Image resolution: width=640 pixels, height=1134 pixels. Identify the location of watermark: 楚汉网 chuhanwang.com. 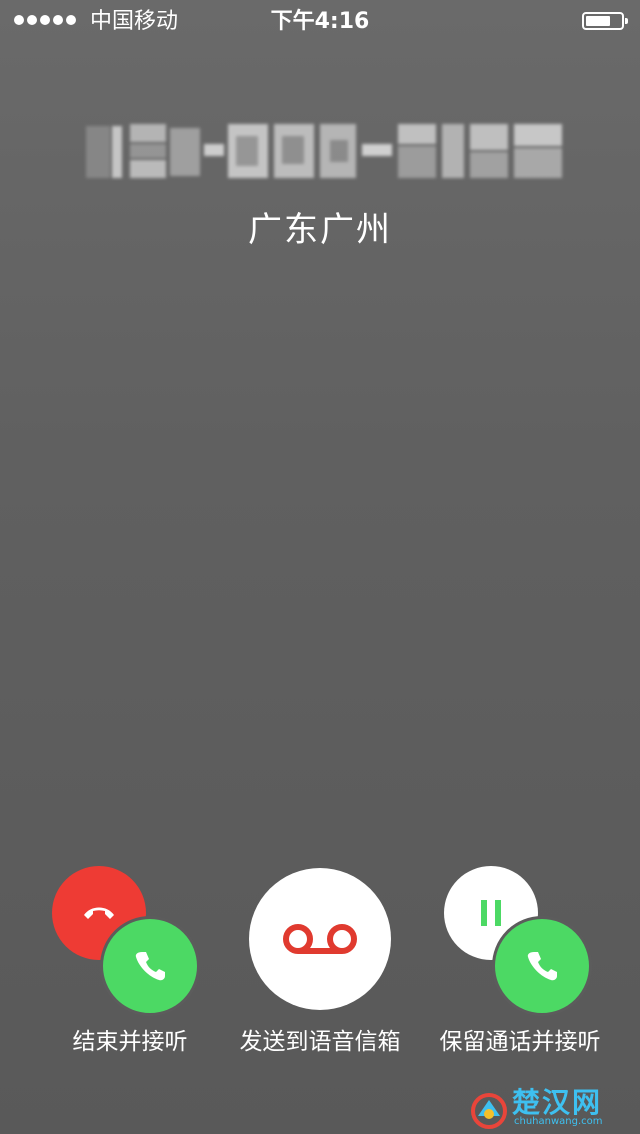
(550, 1109).